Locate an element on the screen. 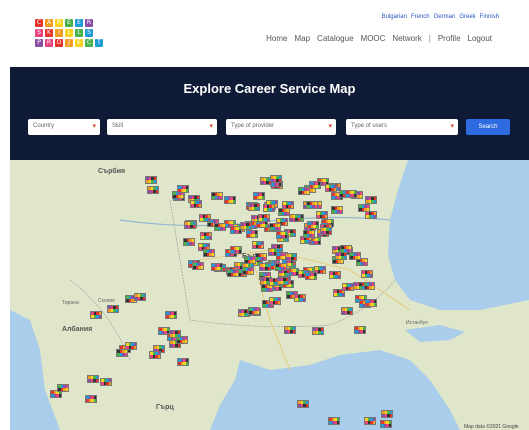 The width and height of the screenshot is (529, 430). lang-french: French is located at coordinates (420, 17).